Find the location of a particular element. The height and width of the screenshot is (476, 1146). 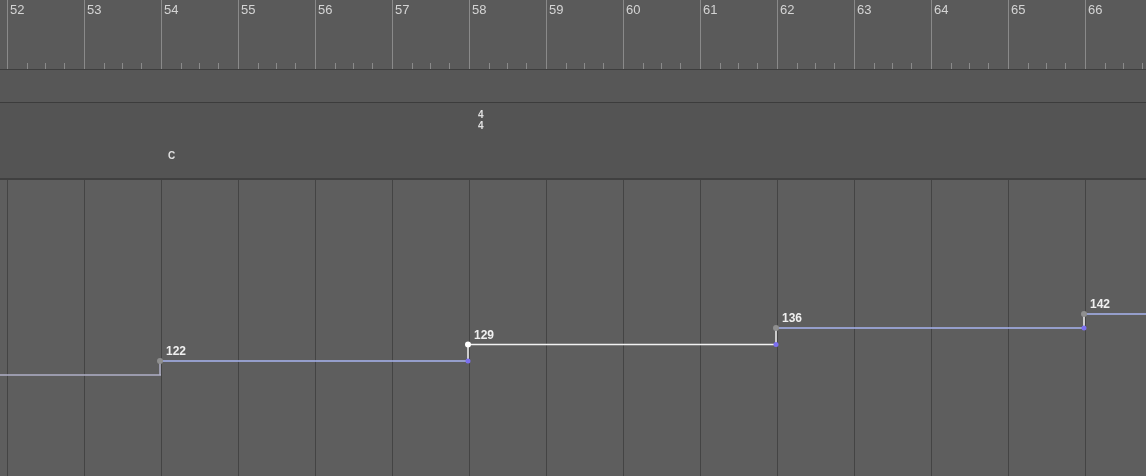

tempo-value: 136 is located at coordinates (792, 318).